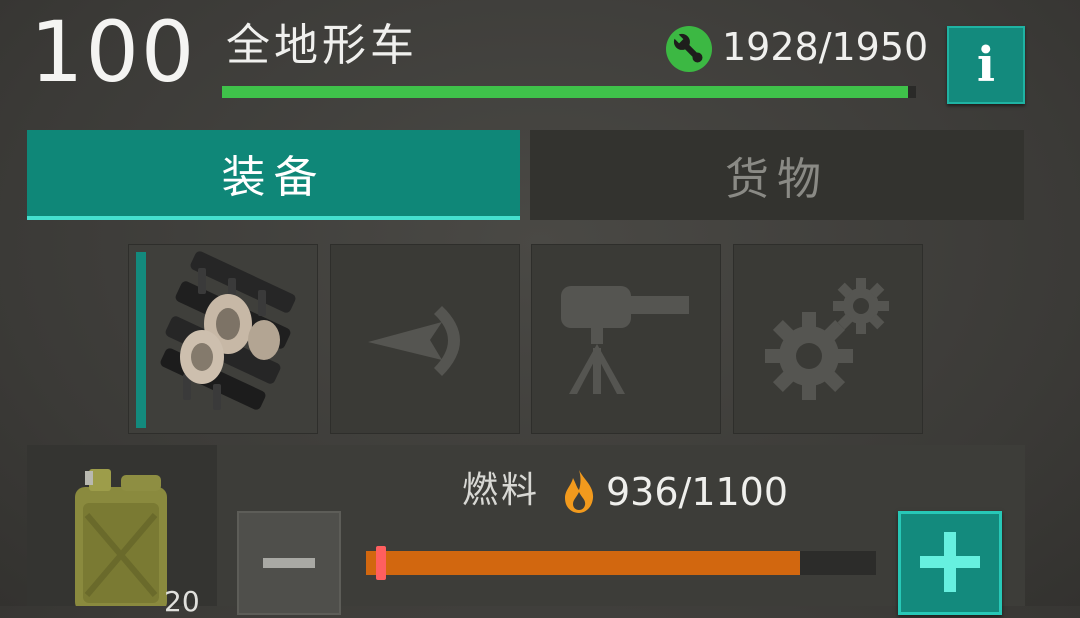 The image size is (1080, 618). What do you see at coordinates (565, 92) in the screenshot?
I see `durability-bar-fill` at bounding box center [565, 92].